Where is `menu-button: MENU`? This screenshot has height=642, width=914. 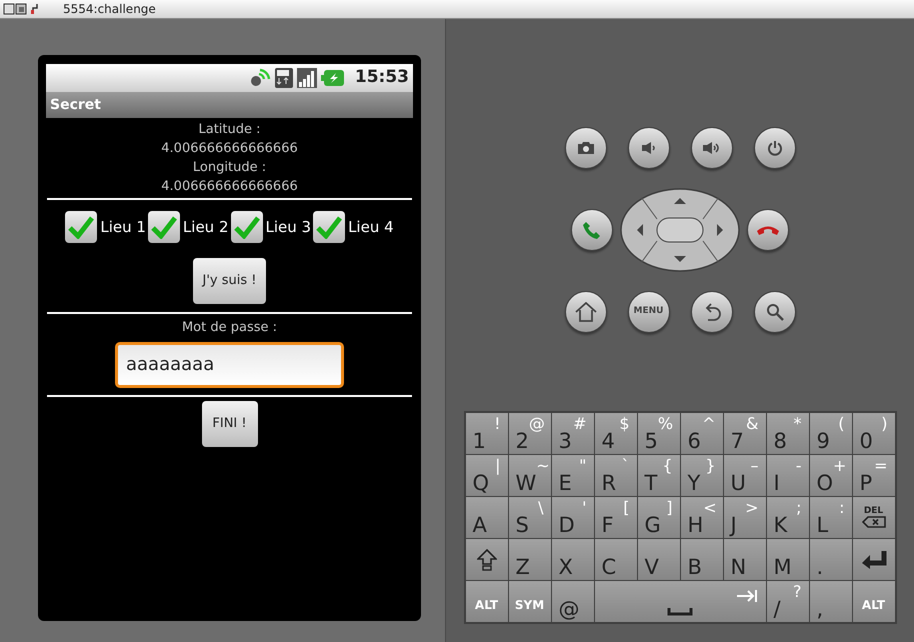
menu-button: MENU is located at coordinates (649, 312).